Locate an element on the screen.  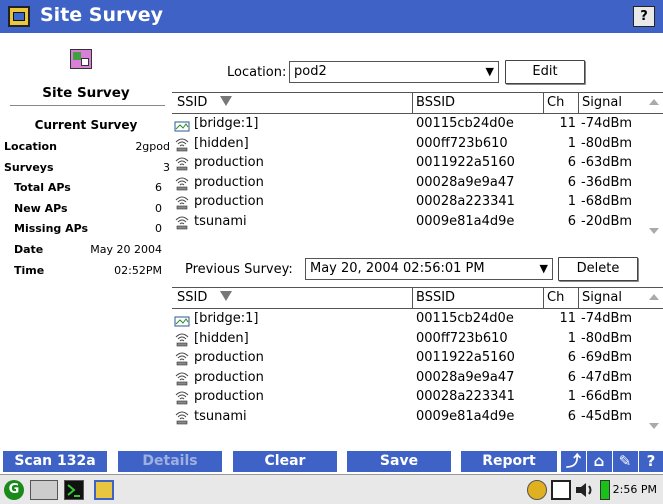
report-button: Report is located at coordinates (509, 461).